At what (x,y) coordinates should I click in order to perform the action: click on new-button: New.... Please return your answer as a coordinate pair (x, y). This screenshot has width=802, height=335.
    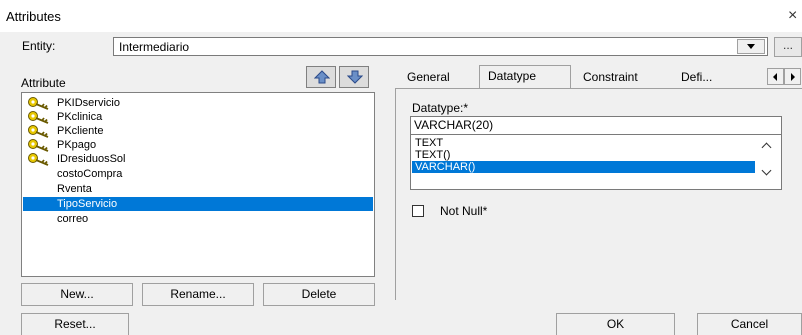
    Looking at the image, I should click on (77, 294).